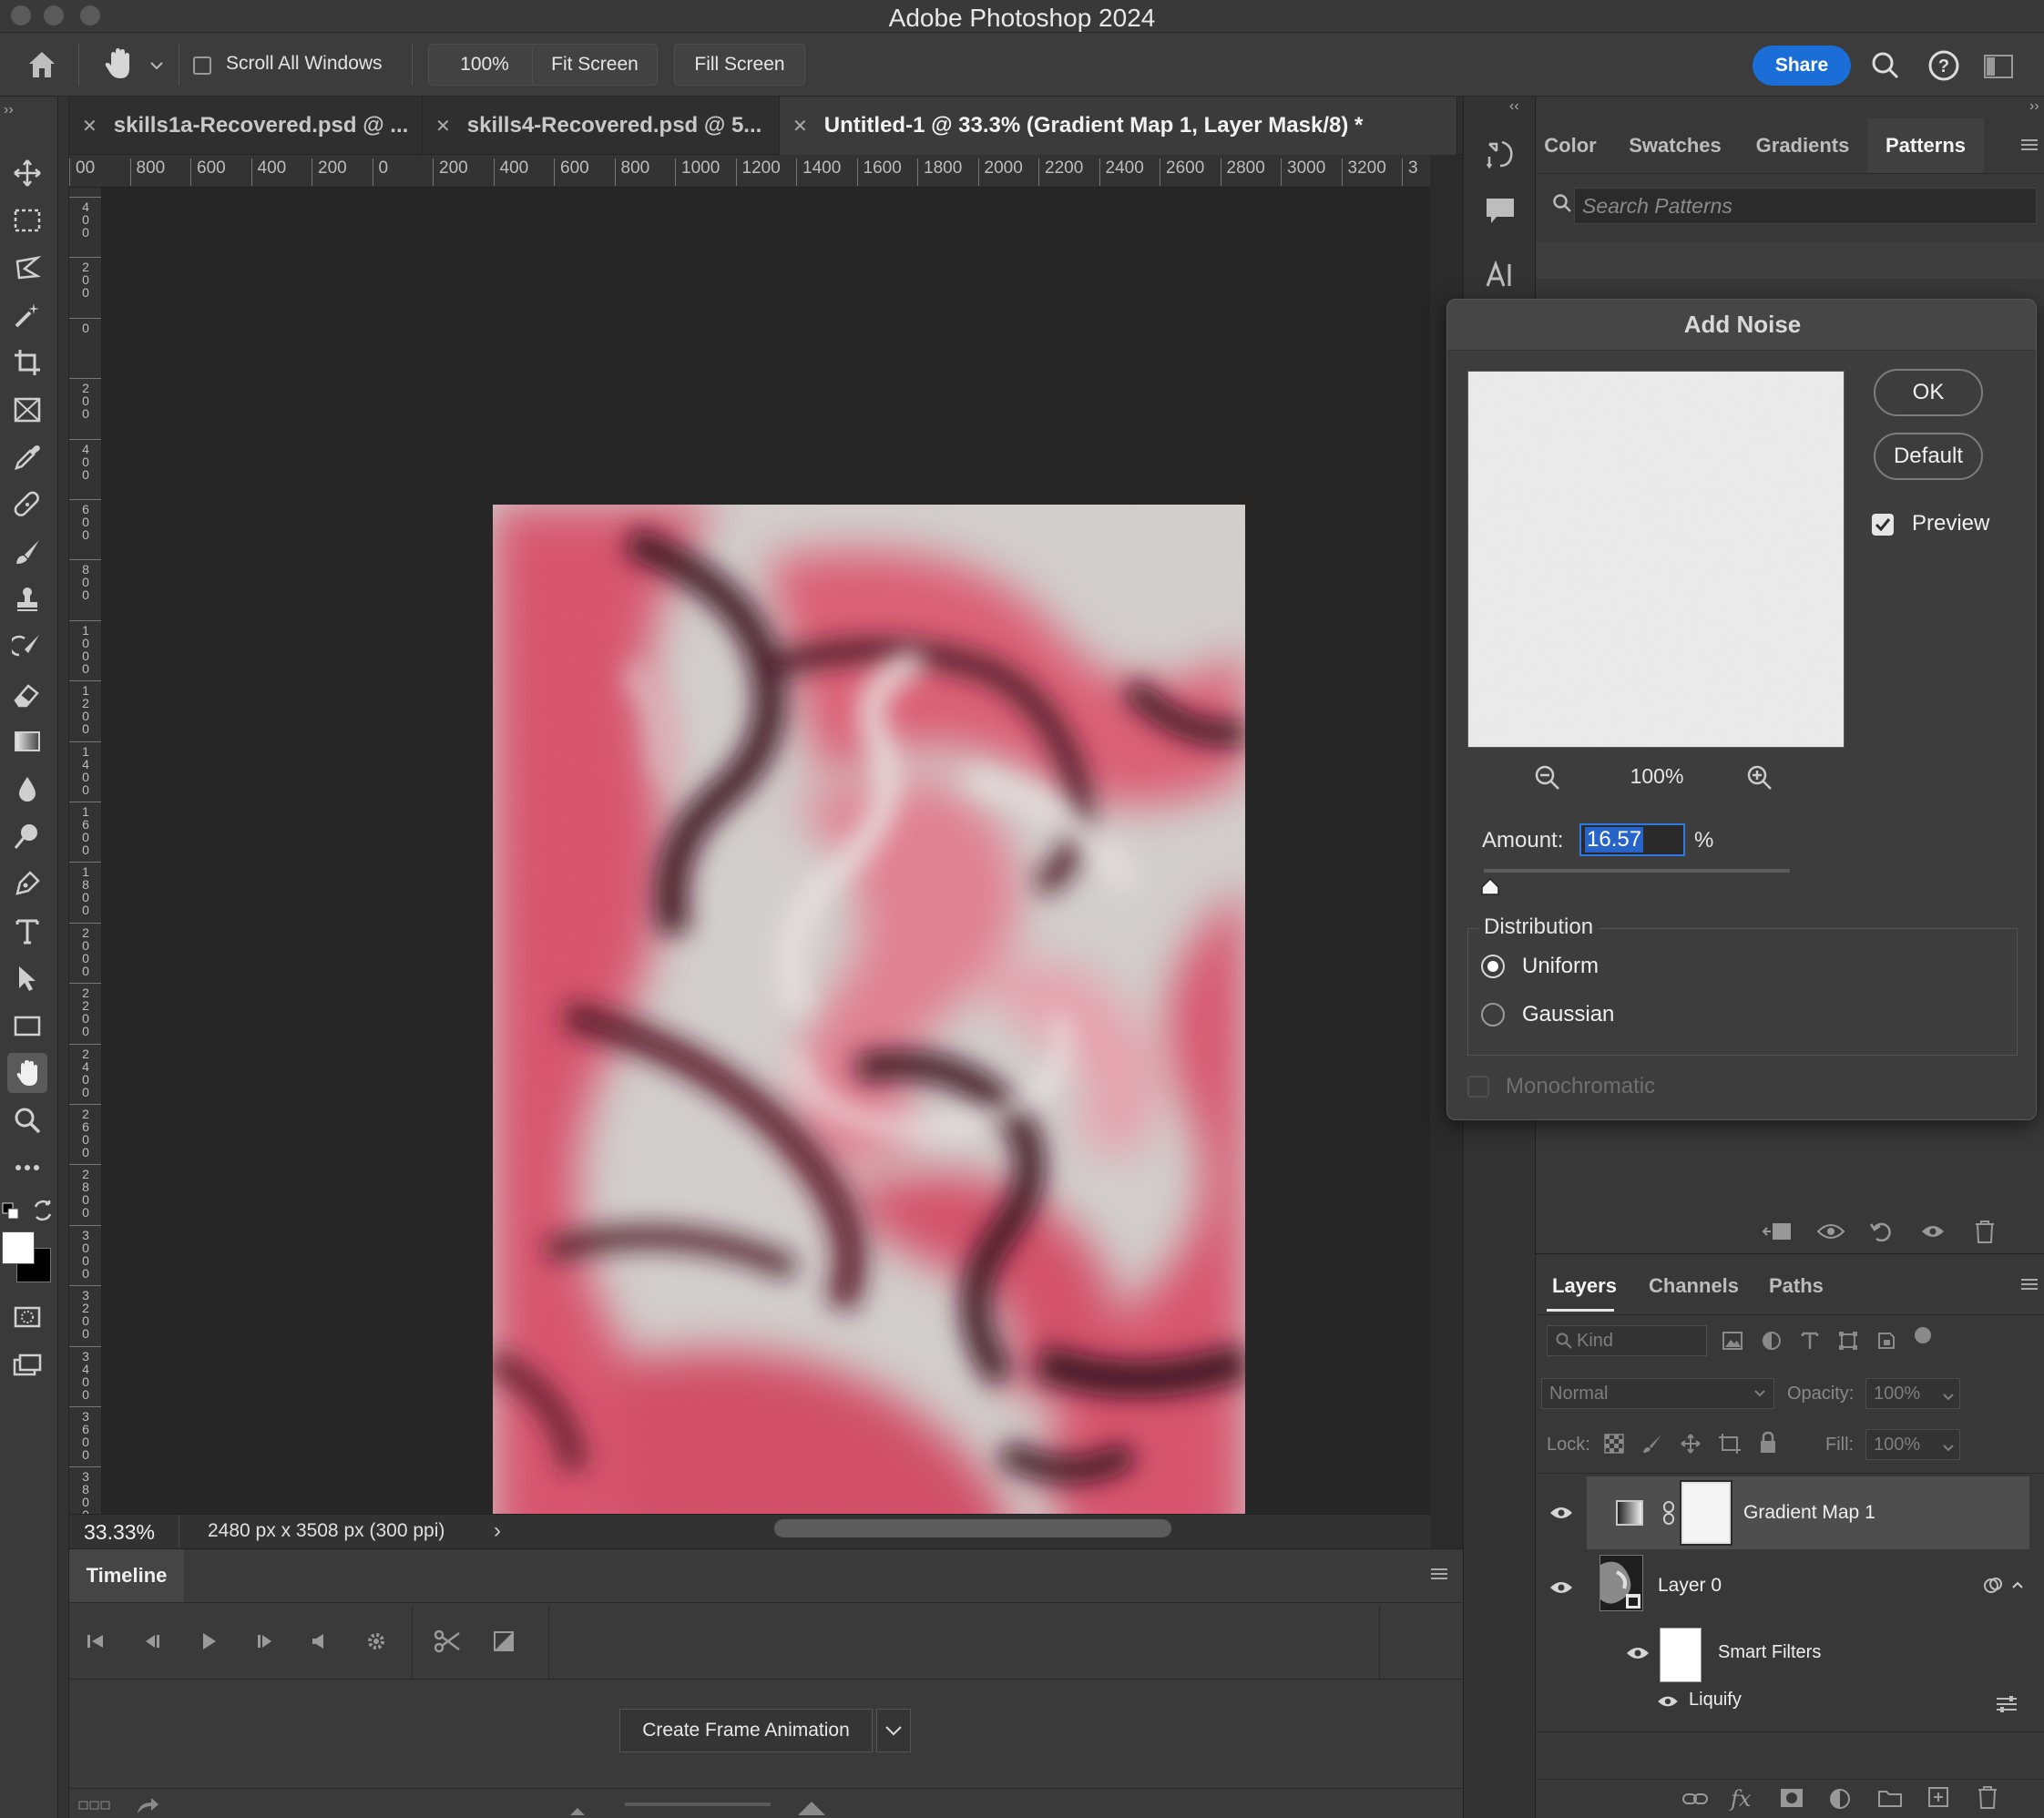  Describe the element at coordinates (1988, 1797) in the screenshot. I see `delete-layer-trash-icon` at that location.